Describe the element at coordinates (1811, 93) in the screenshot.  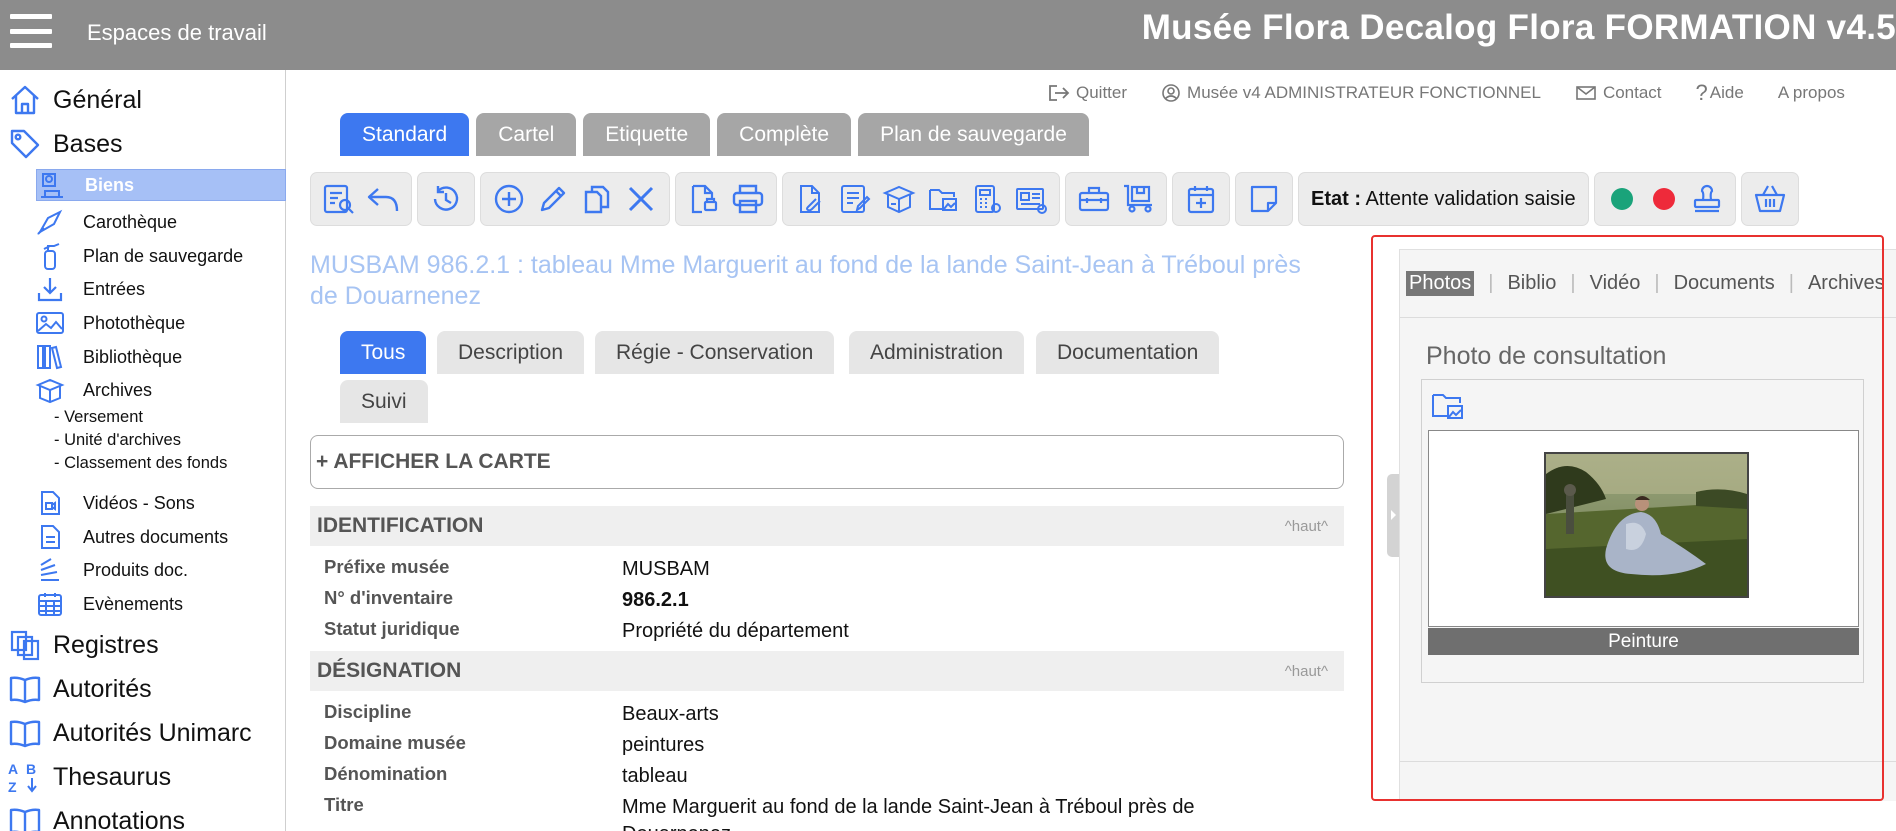
I see `about-link: A propos` at that location.